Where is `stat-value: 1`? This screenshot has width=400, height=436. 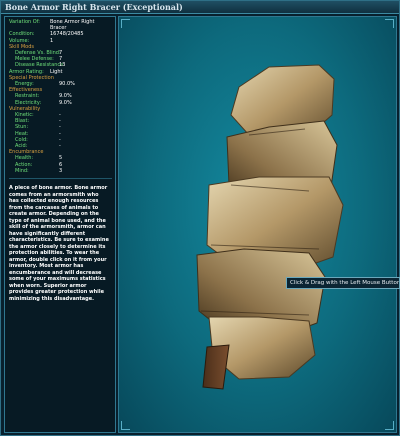 stat-value: 1 is located at coordinates (52, 40).